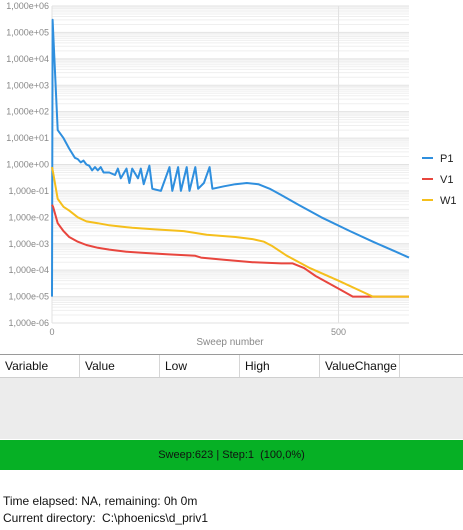  What do you see at coordinates (27, 59) in the screenshot?
I see `y-tick-label: 1,000e+04` at bounding box center [27, 59].